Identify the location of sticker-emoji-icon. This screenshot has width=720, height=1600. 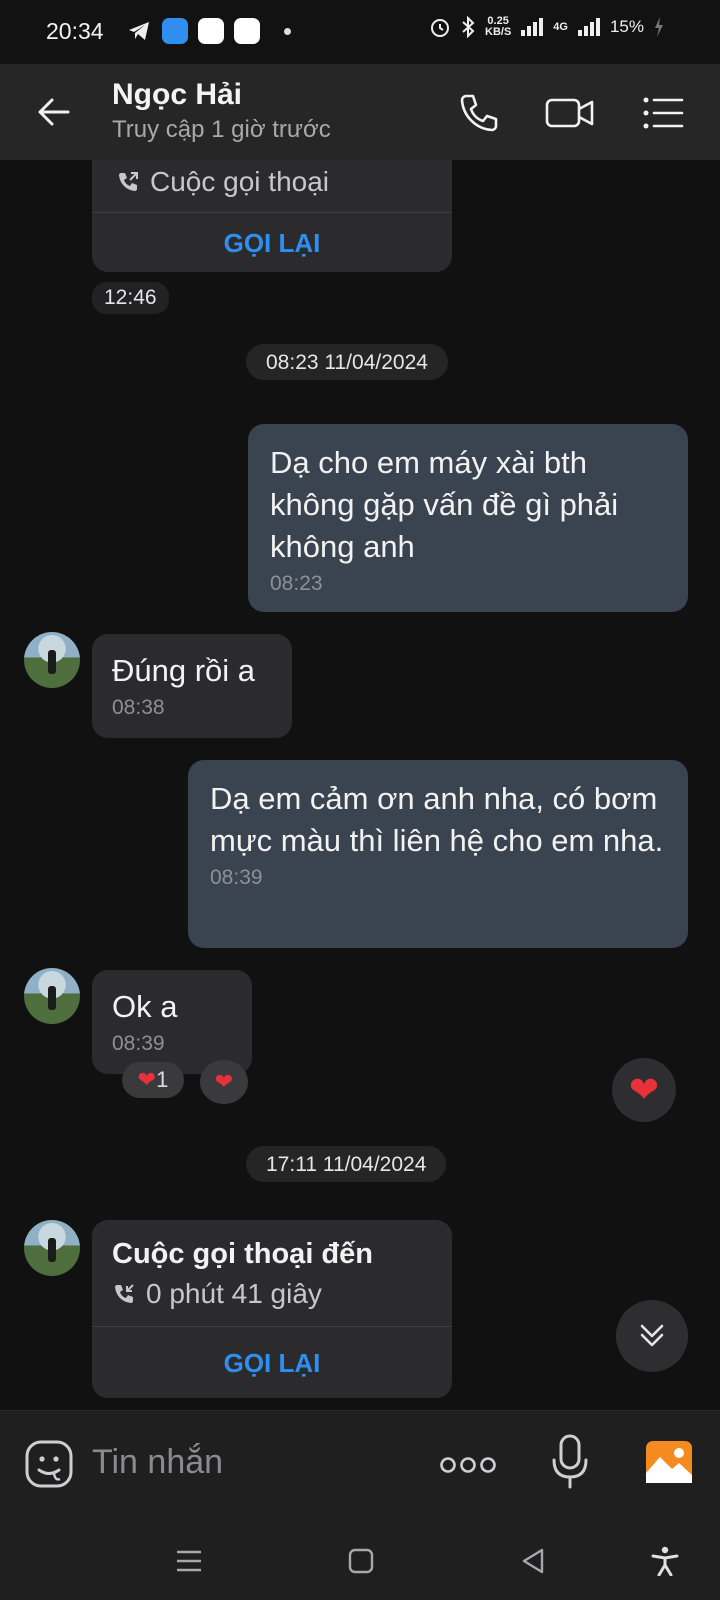
(49, 1464).